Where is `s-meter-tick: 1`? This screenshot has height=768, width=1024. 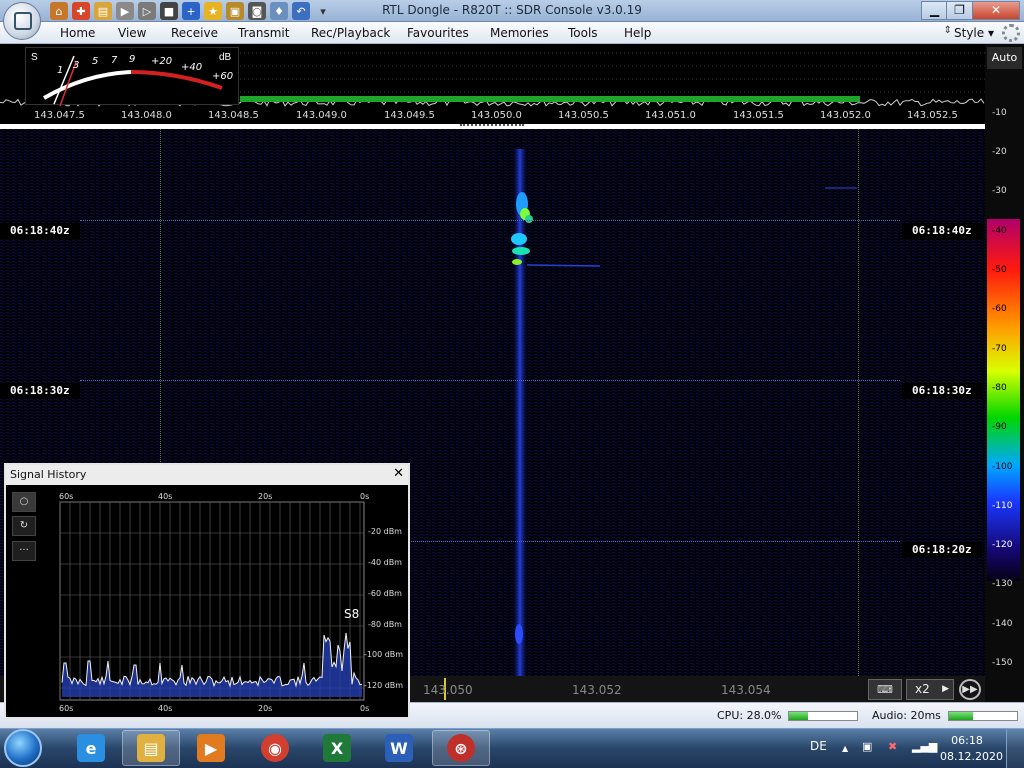 s-meter-tick: 1 is located at coordinates (60, 70).